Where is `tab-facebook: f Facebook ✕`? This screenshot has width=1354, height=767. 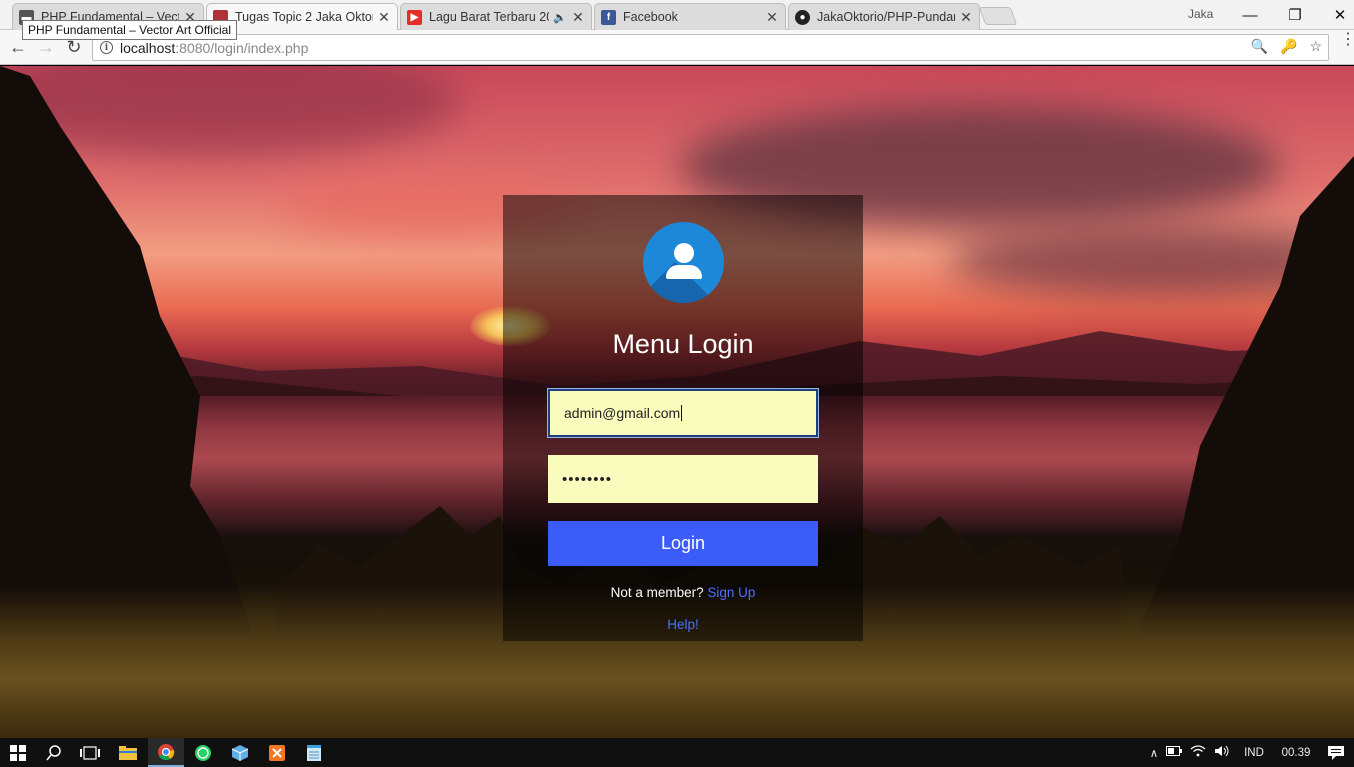 tab-facebook: f Facebook ✕ is located at coordinates (690, 16).